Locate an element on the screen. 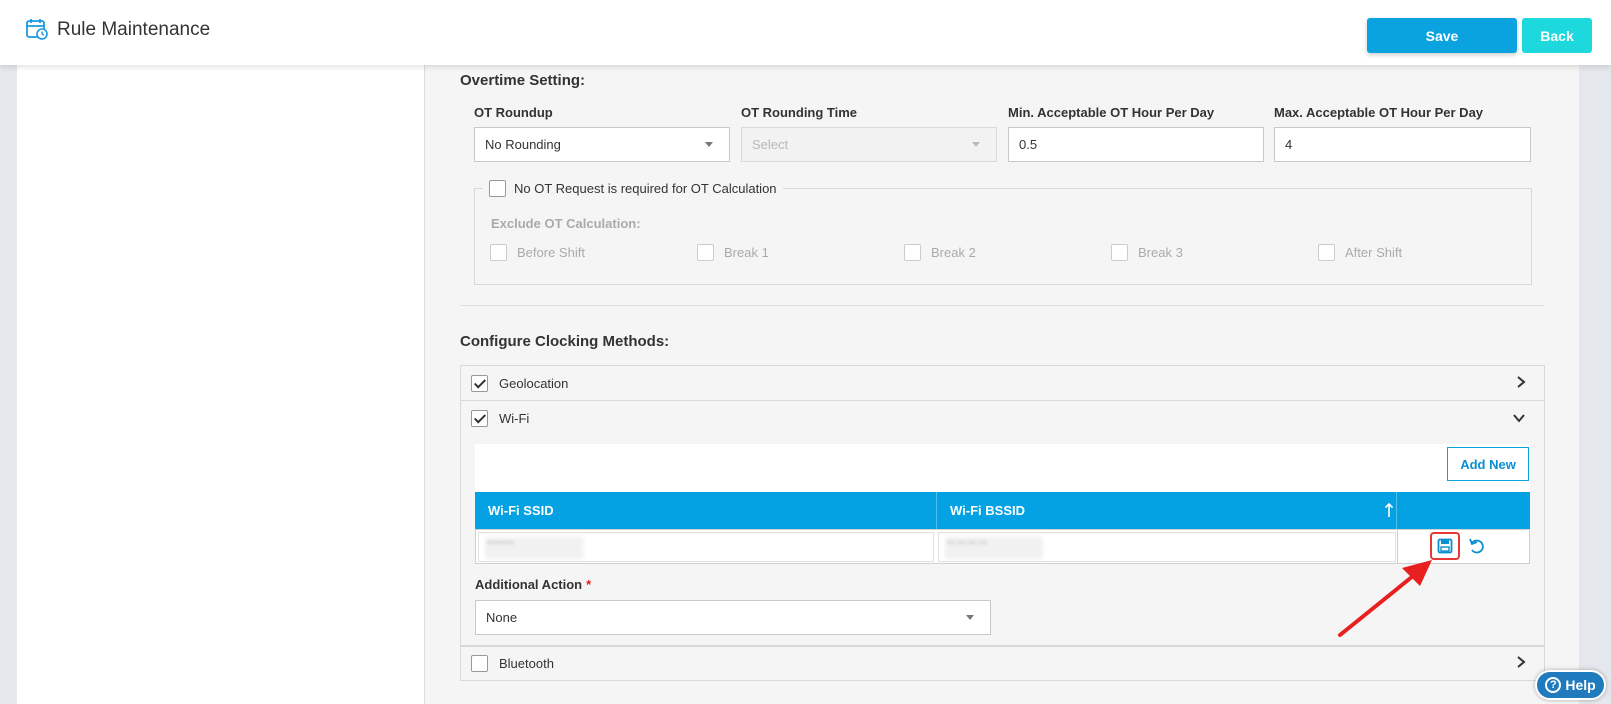 Image resolution: width=1611 pixels, height=704 pixels. ot-rounding-time-placeholder: Select is located at coordinates (770, 144).